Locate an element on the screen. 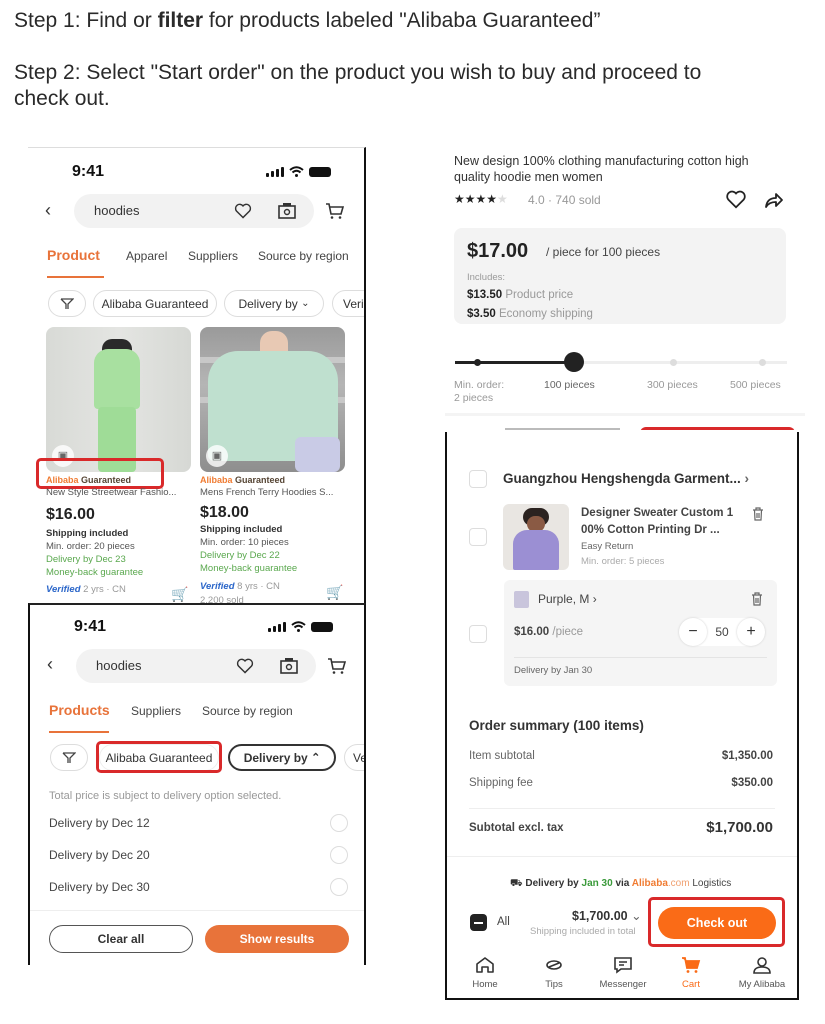  logistics-com: .com is located at coordinates (678, 883).